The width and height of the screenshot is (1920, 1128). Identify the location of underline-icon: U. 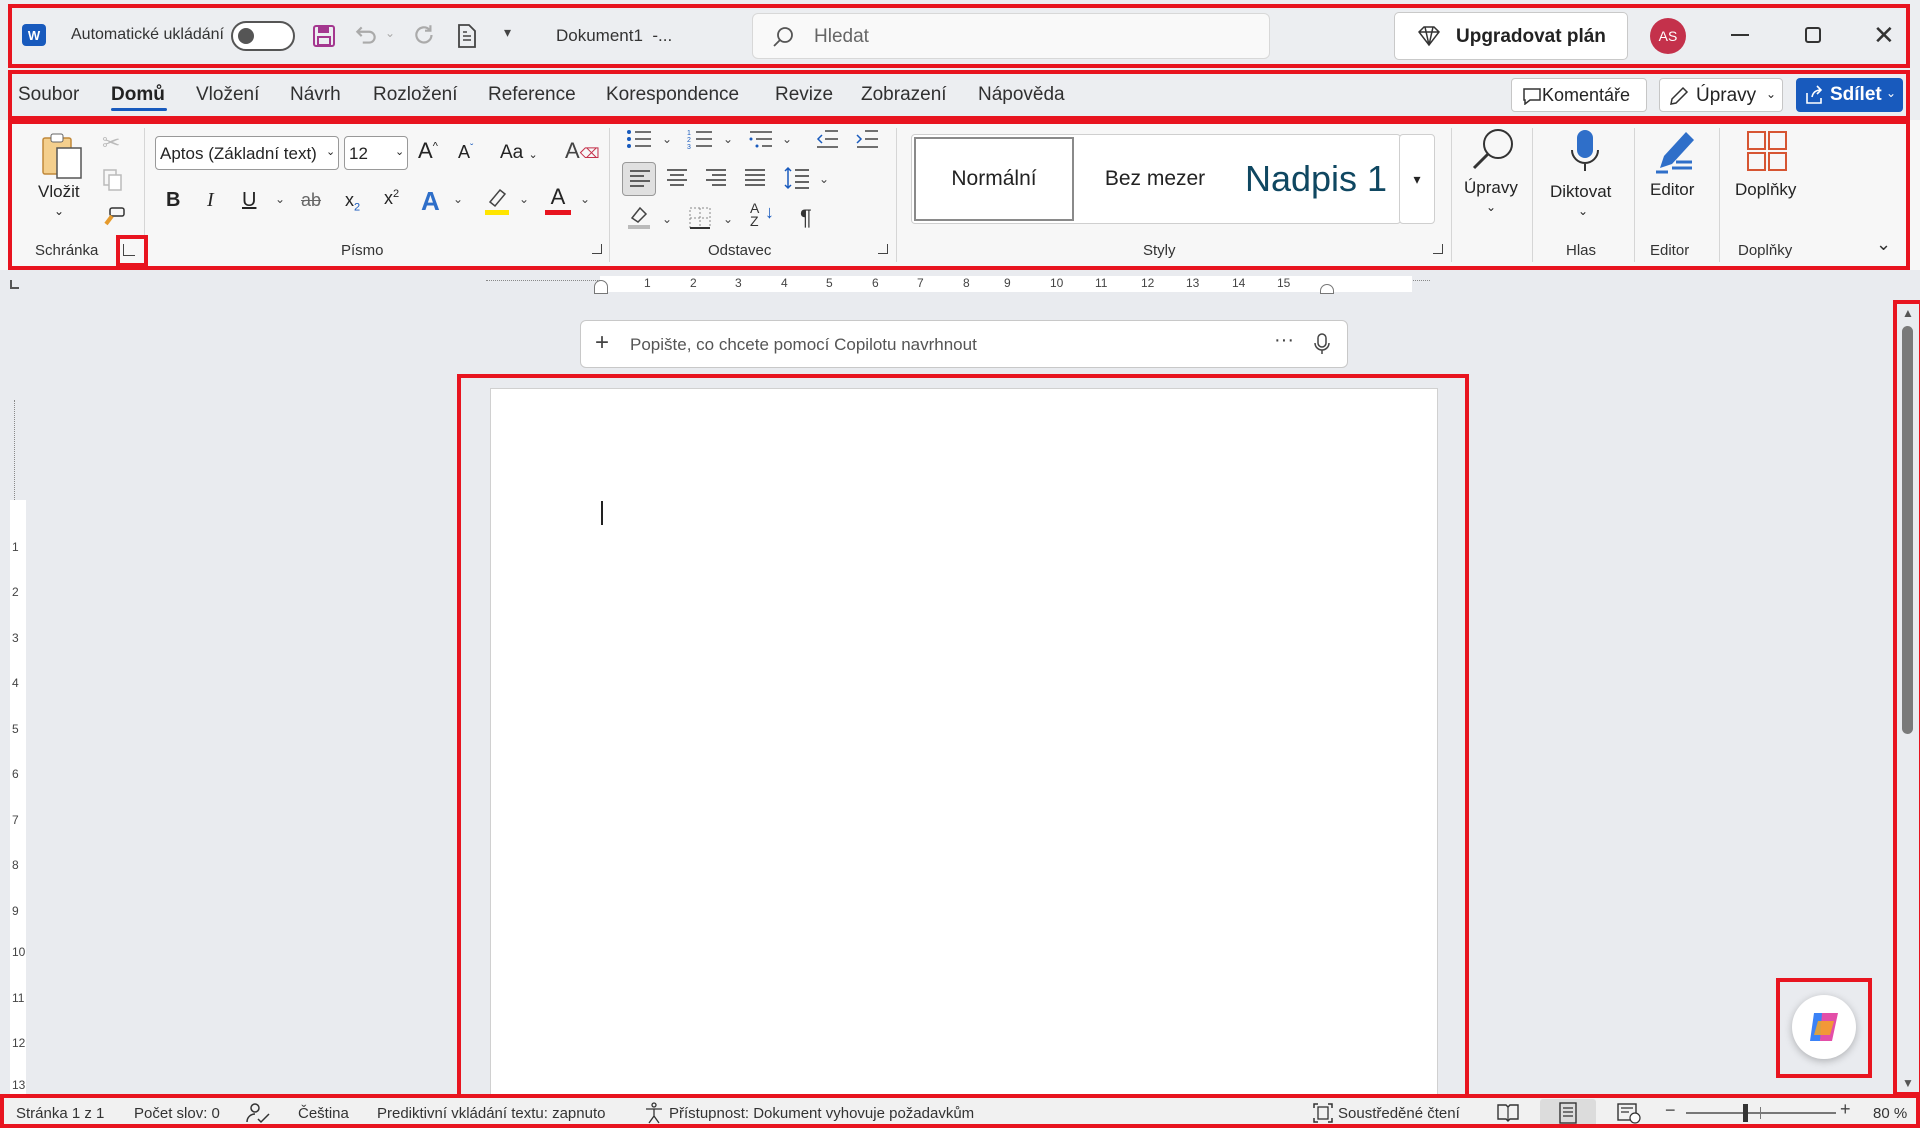
(249, 200).